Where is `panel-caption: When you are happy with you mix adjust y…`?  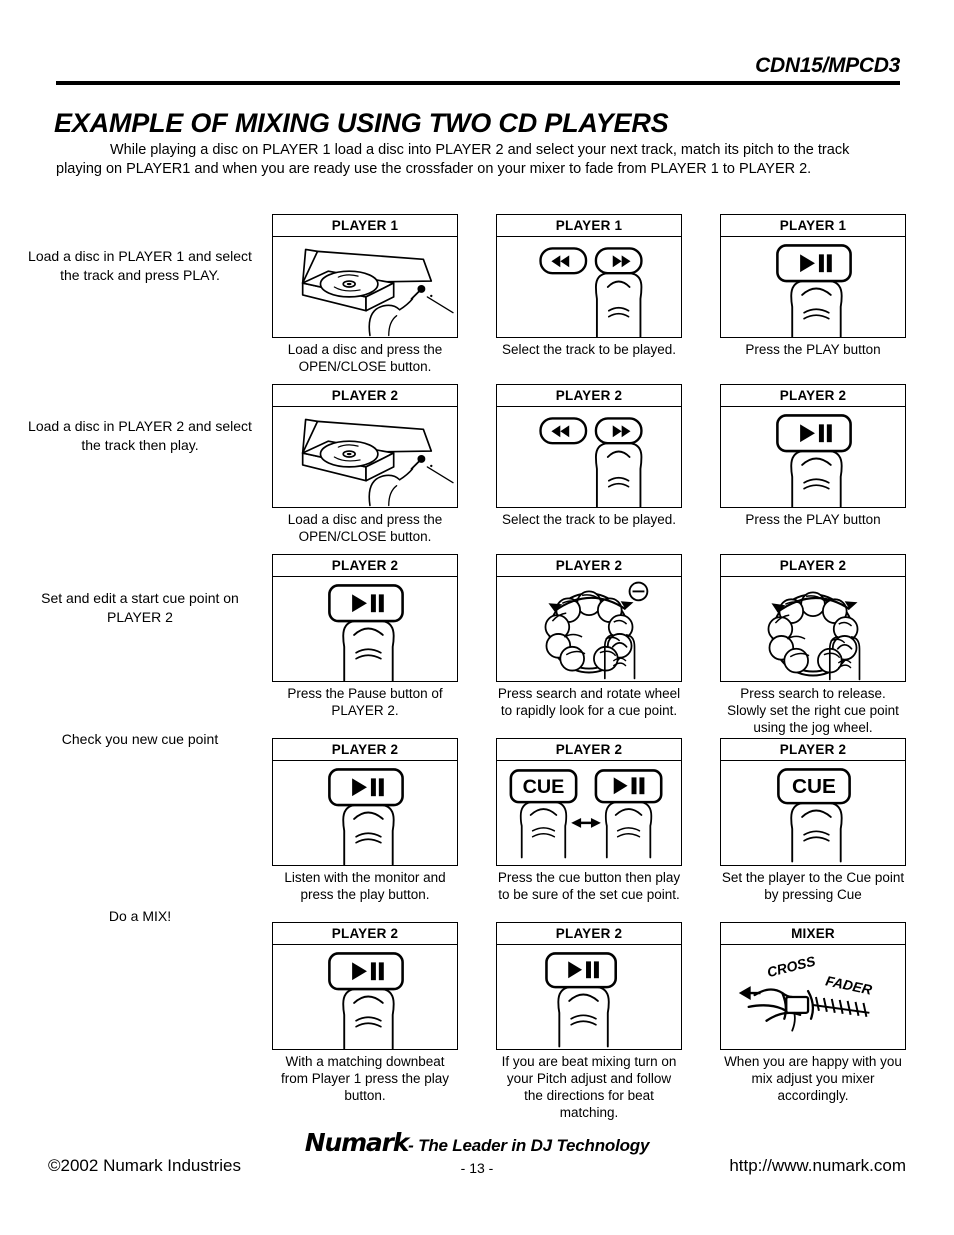
panel-caption: When you are happy with you mix adjust y… is located at coordinates (813, 1078).